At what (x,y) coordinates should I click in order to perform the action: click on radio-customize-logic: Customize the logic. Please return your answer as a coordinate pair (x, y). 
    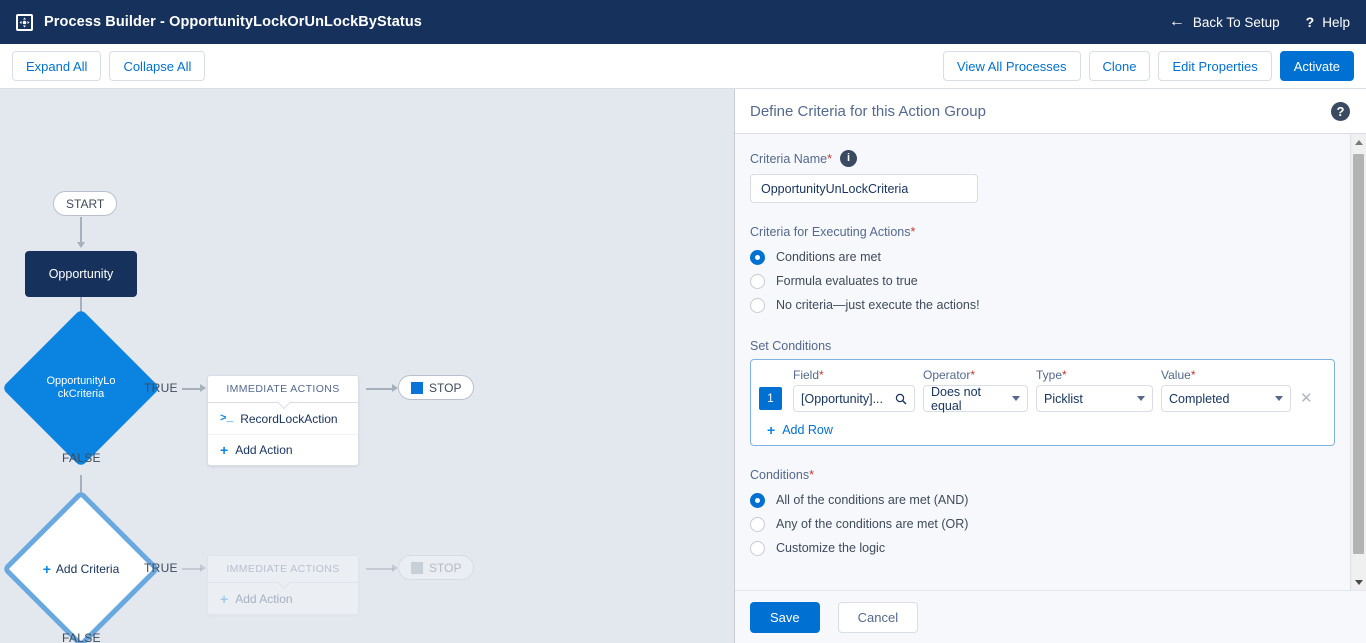
    Looking at the image, I should click on (1043, 548).